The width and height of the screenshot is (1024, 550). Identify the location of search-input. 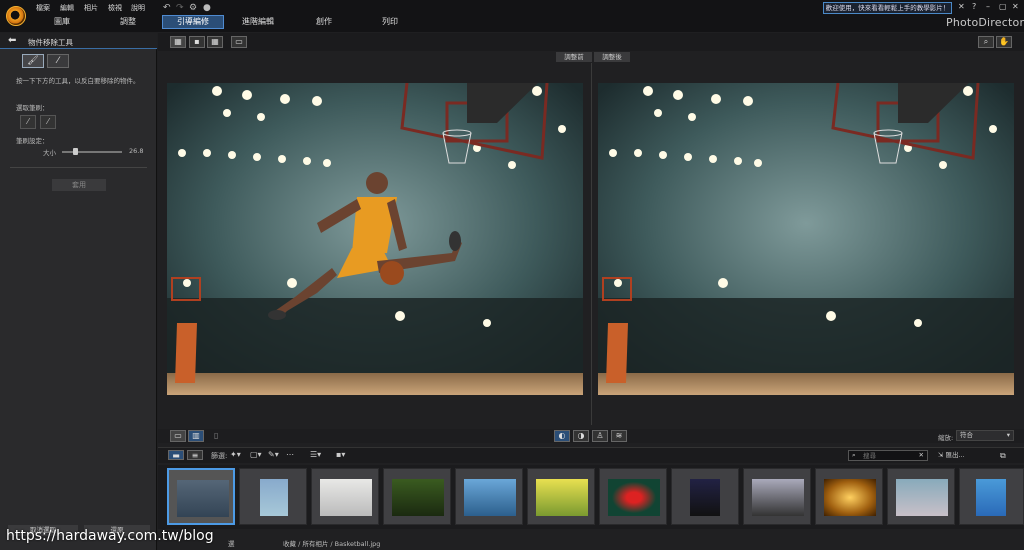
(888, 455).